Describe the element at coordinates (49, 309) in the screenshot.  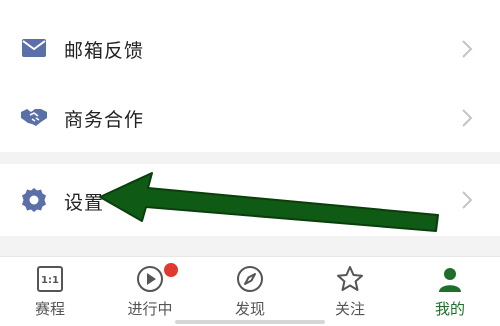
I see `tab-label: 赛程` at that location.